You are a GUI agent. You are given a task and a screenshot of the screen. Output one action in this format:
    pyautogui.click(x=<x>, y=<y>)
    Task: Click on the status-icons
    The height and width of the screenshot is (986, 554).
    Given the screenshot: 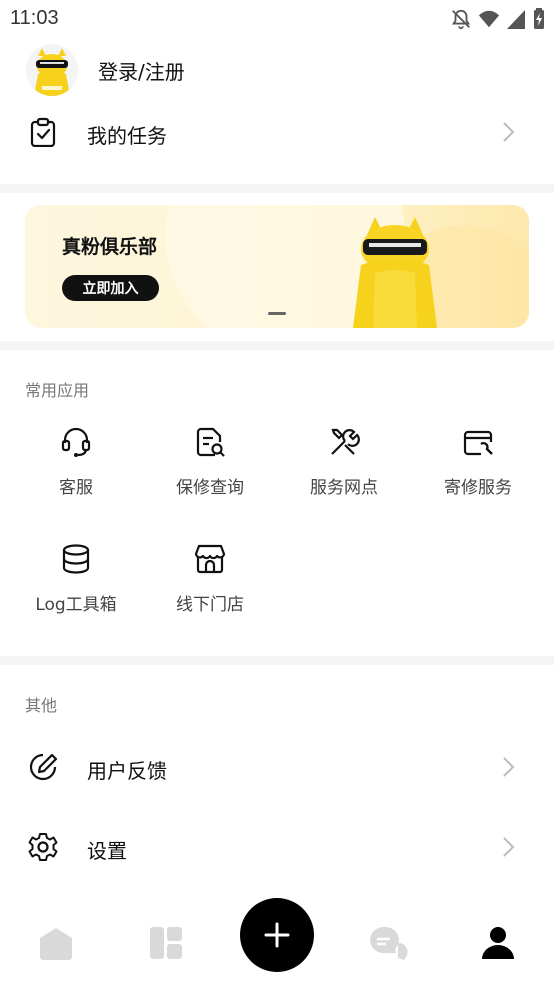 What is the action you would take?
    pyautogui.click(x=498, y=19)
    